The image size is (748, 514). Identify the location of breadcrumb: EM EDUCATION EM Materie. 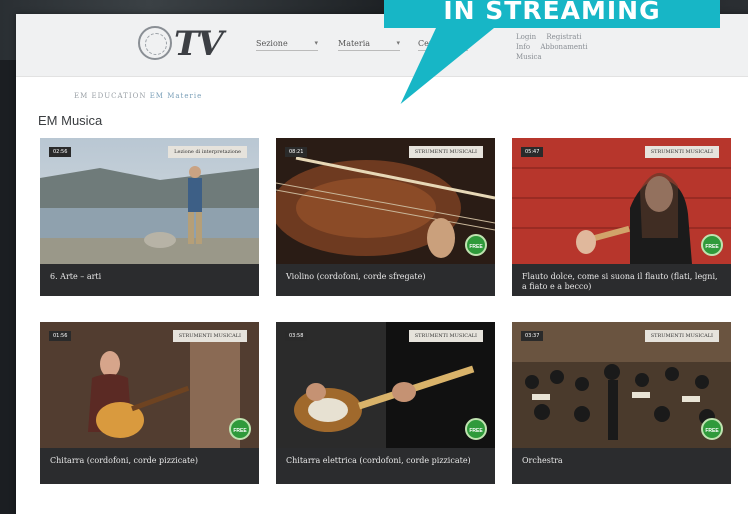
(138, 96).